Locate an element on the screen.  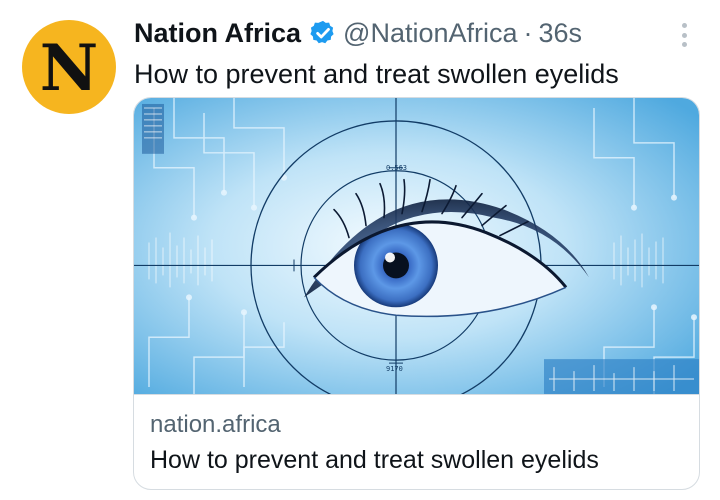
card-title: How to prevent and treat swollen eyelids is located at coordinates (374, 460).